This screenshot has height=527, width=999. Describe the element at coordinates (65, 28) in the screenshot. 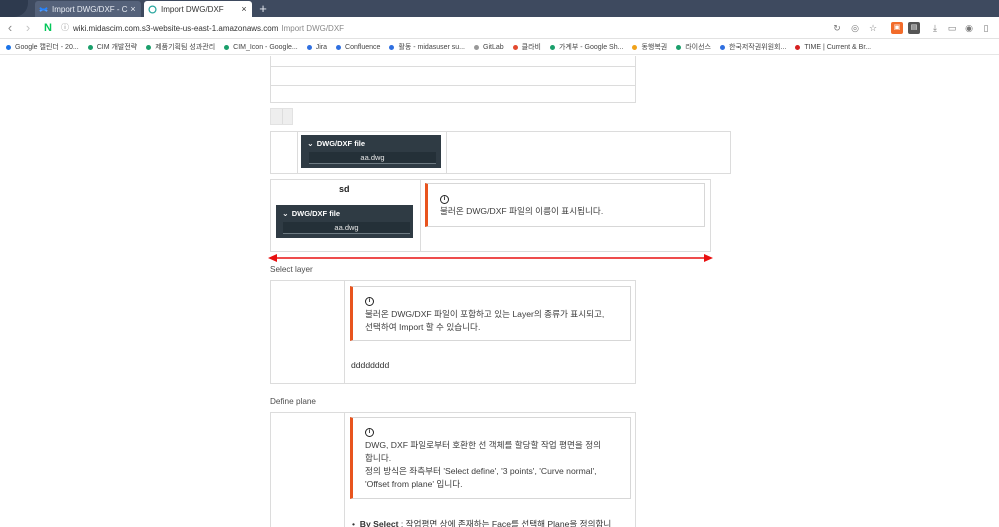

I see `info-icon: ⓘ` at that location.